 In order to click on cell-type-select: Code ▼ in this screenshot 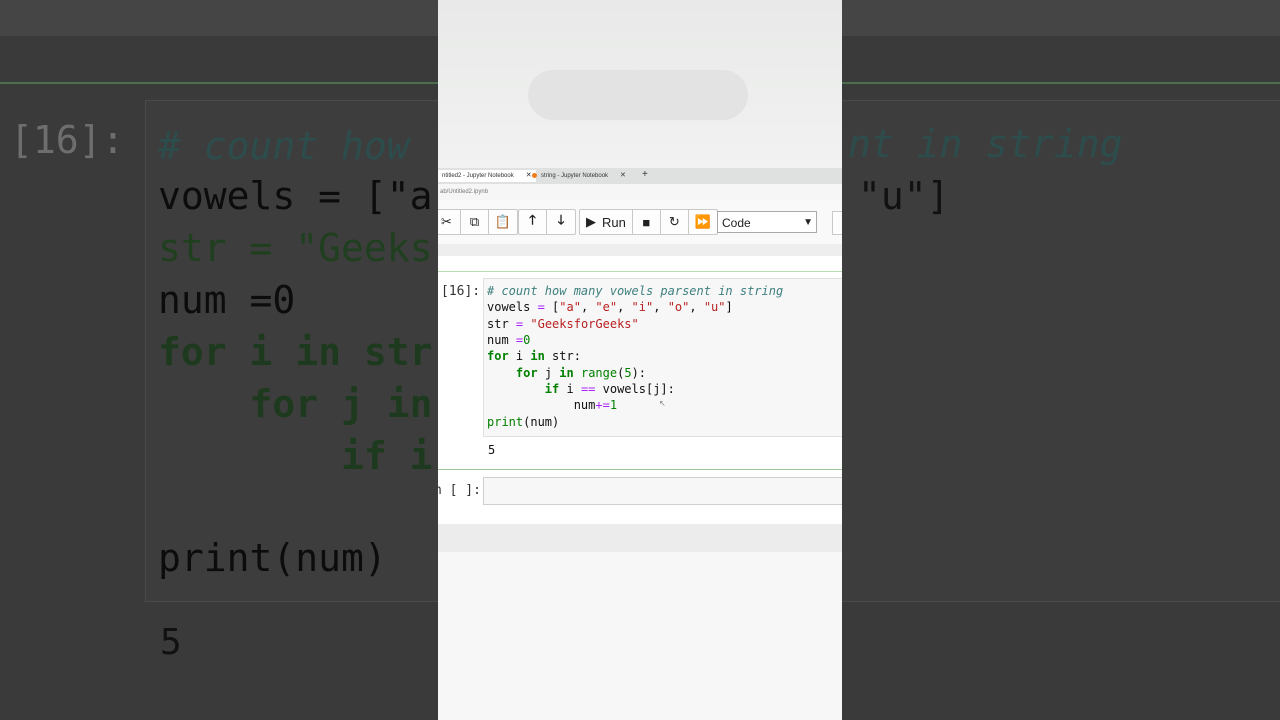, I will do `click(767, 222)`.